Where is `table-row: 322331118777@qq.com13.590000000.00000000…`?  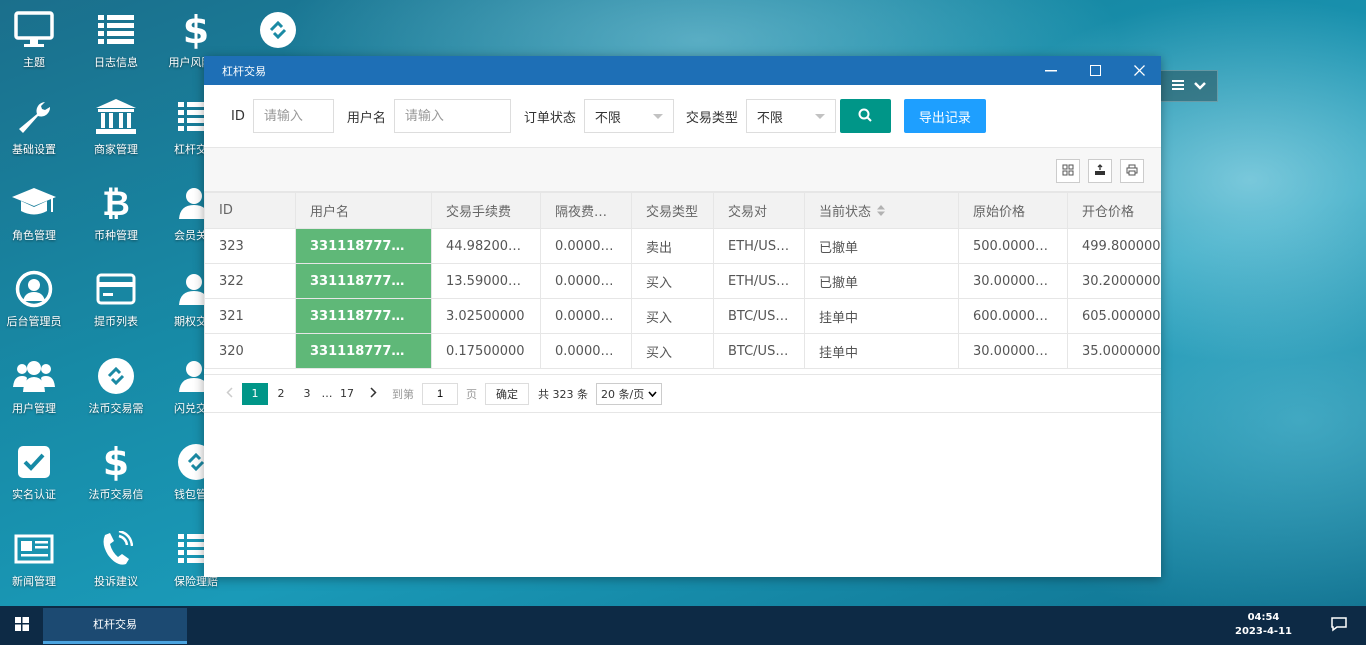 table-row: 322331118777@qq.com13.590000000.00000000… is located at coordinates (682, 281).